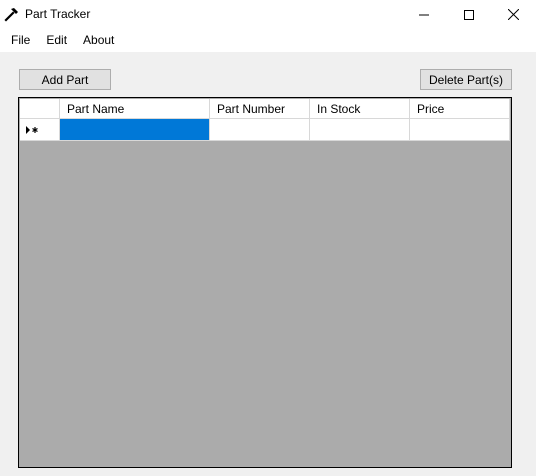 This screenshot has height=476, width=536. What do you see at coordinates (58, 14) in the screenshot?
I see `window-title: Part Tracker` at bounding box center [58, 14].